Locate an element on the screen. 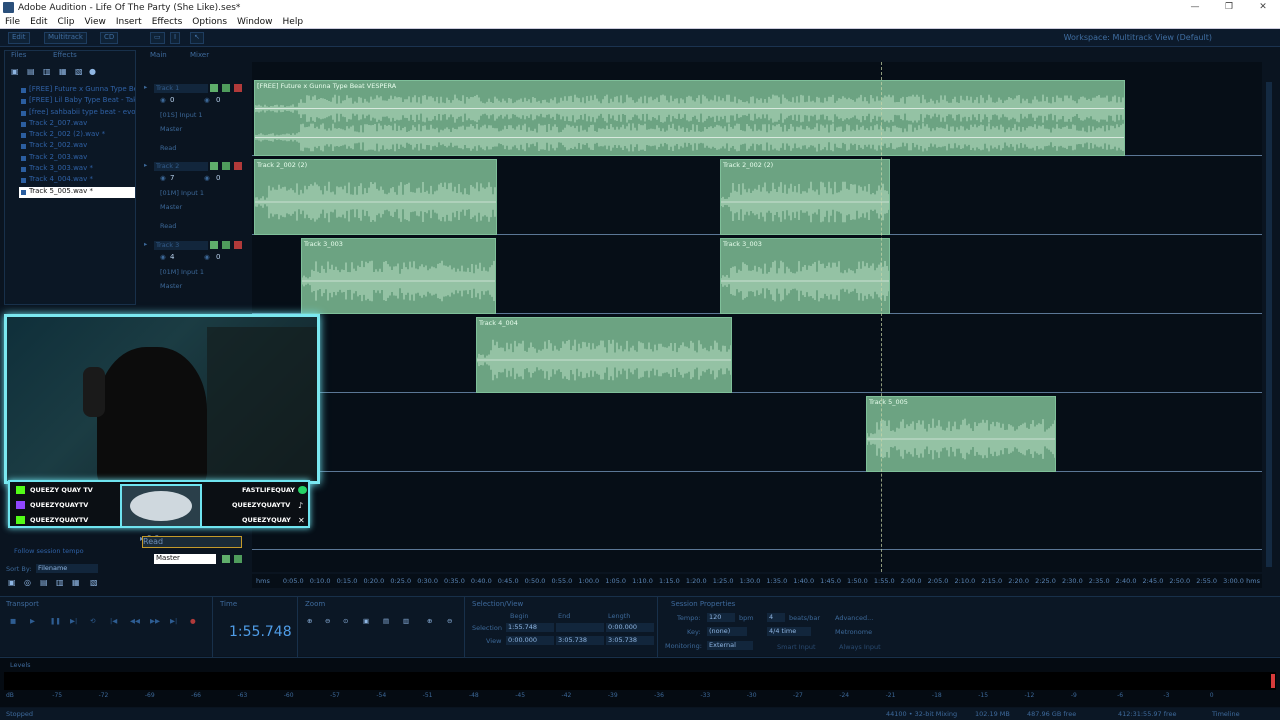 This screenshot has height=720, width=1280. track-1-name: Track 1 is located at coordinates (181, 88).